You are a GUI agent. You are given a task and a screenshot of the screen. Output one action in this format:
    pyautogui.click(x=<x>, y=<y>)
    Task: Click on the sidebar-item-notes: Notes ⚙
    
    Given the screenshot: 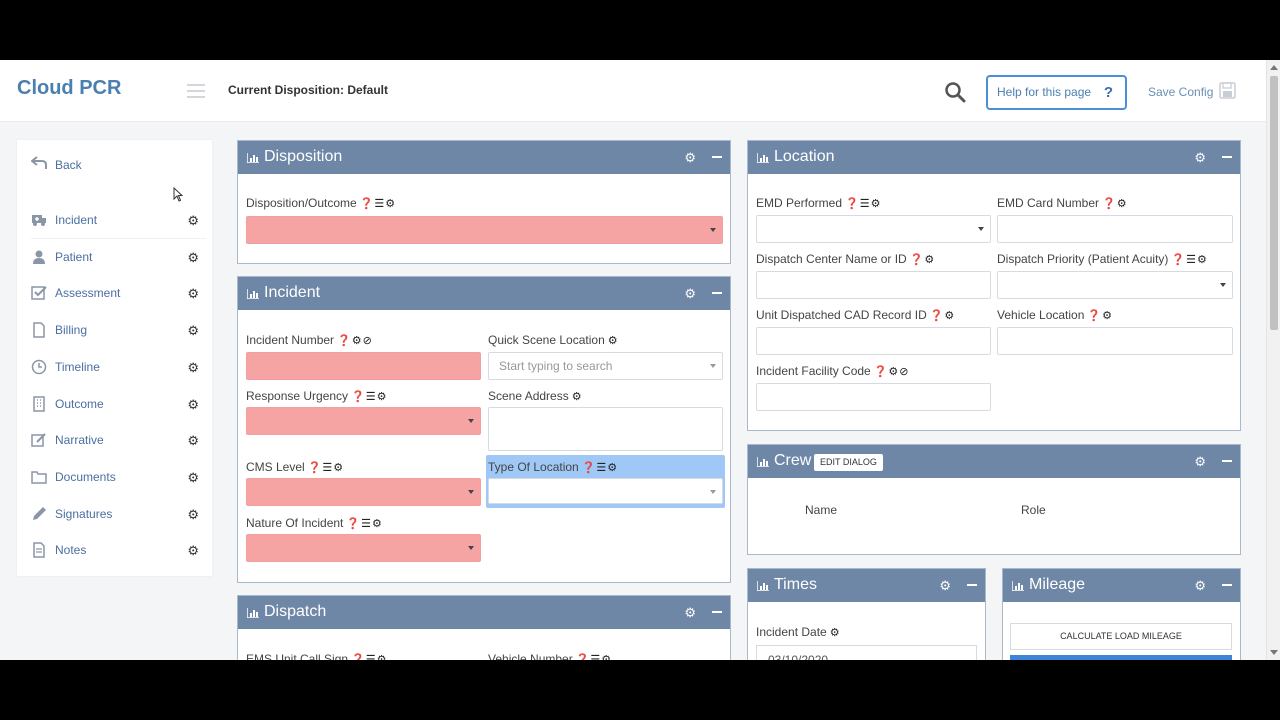 What is the action you would take?
    pyautogui.click(x=116, y=555)
    